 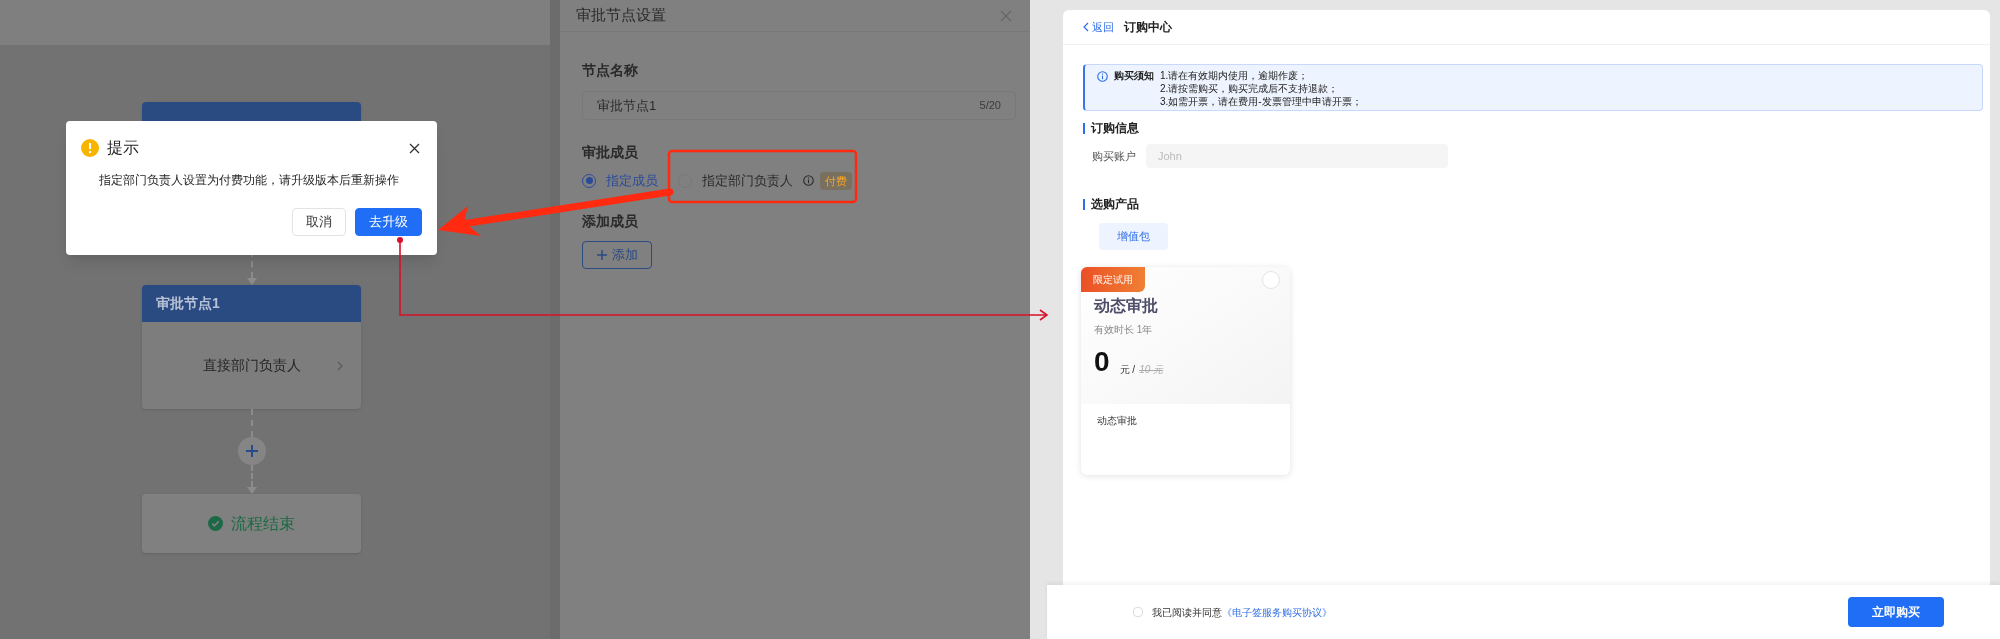 I want to click on drawer-title: 审批节点设置, so click(x=621, y=15).